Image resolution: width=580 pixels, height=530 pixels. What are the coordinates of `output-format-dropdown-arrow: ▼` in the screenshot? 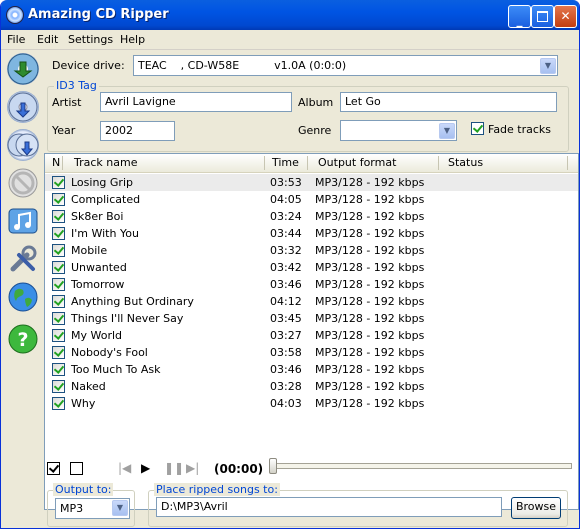 It's located at (120, 508).